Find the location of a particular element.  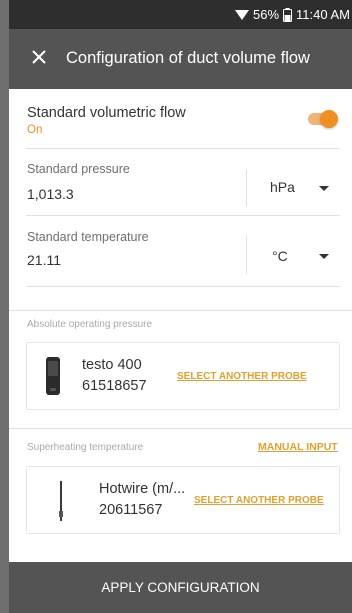

close-icon is located at coordinates (39, 57).